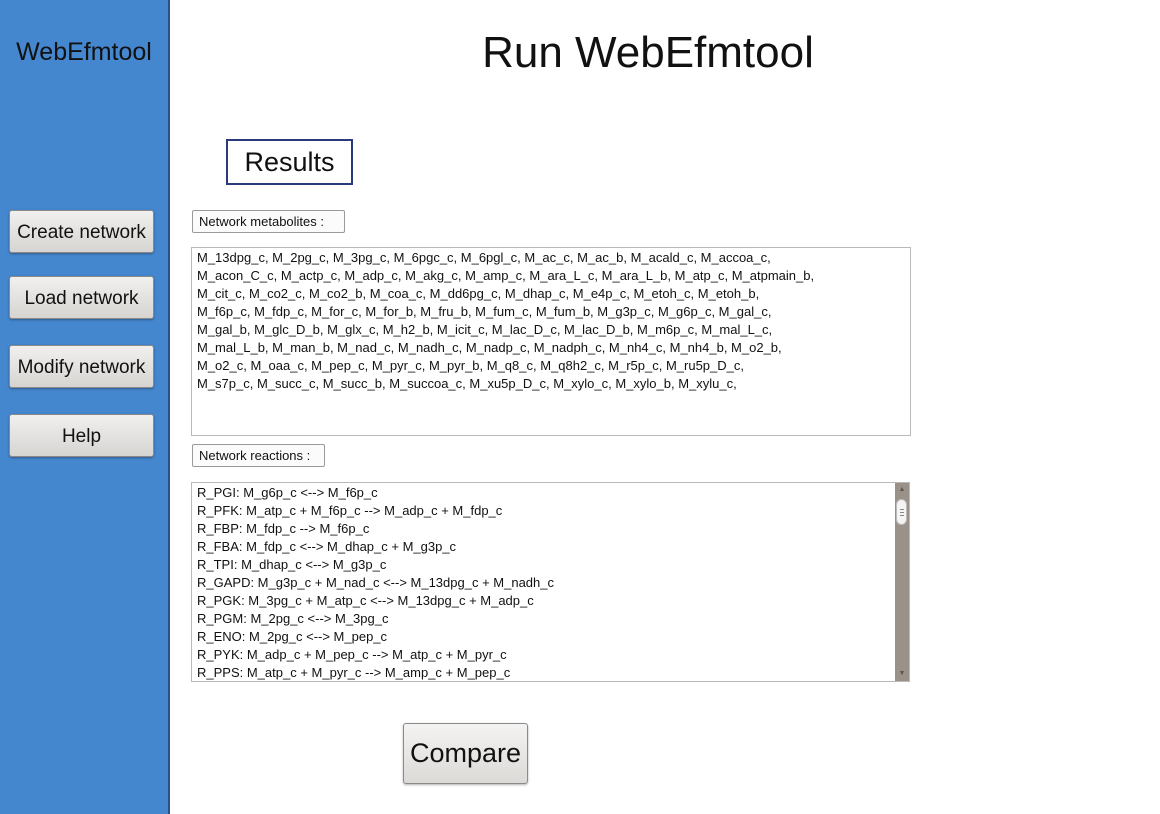 The height and width of the screenshot is (814, 1160). What do you see at coordinates (648, 52) in the screenshot?
I see `page-title: Run WebEfmtool` at bounding box center [648, 52].